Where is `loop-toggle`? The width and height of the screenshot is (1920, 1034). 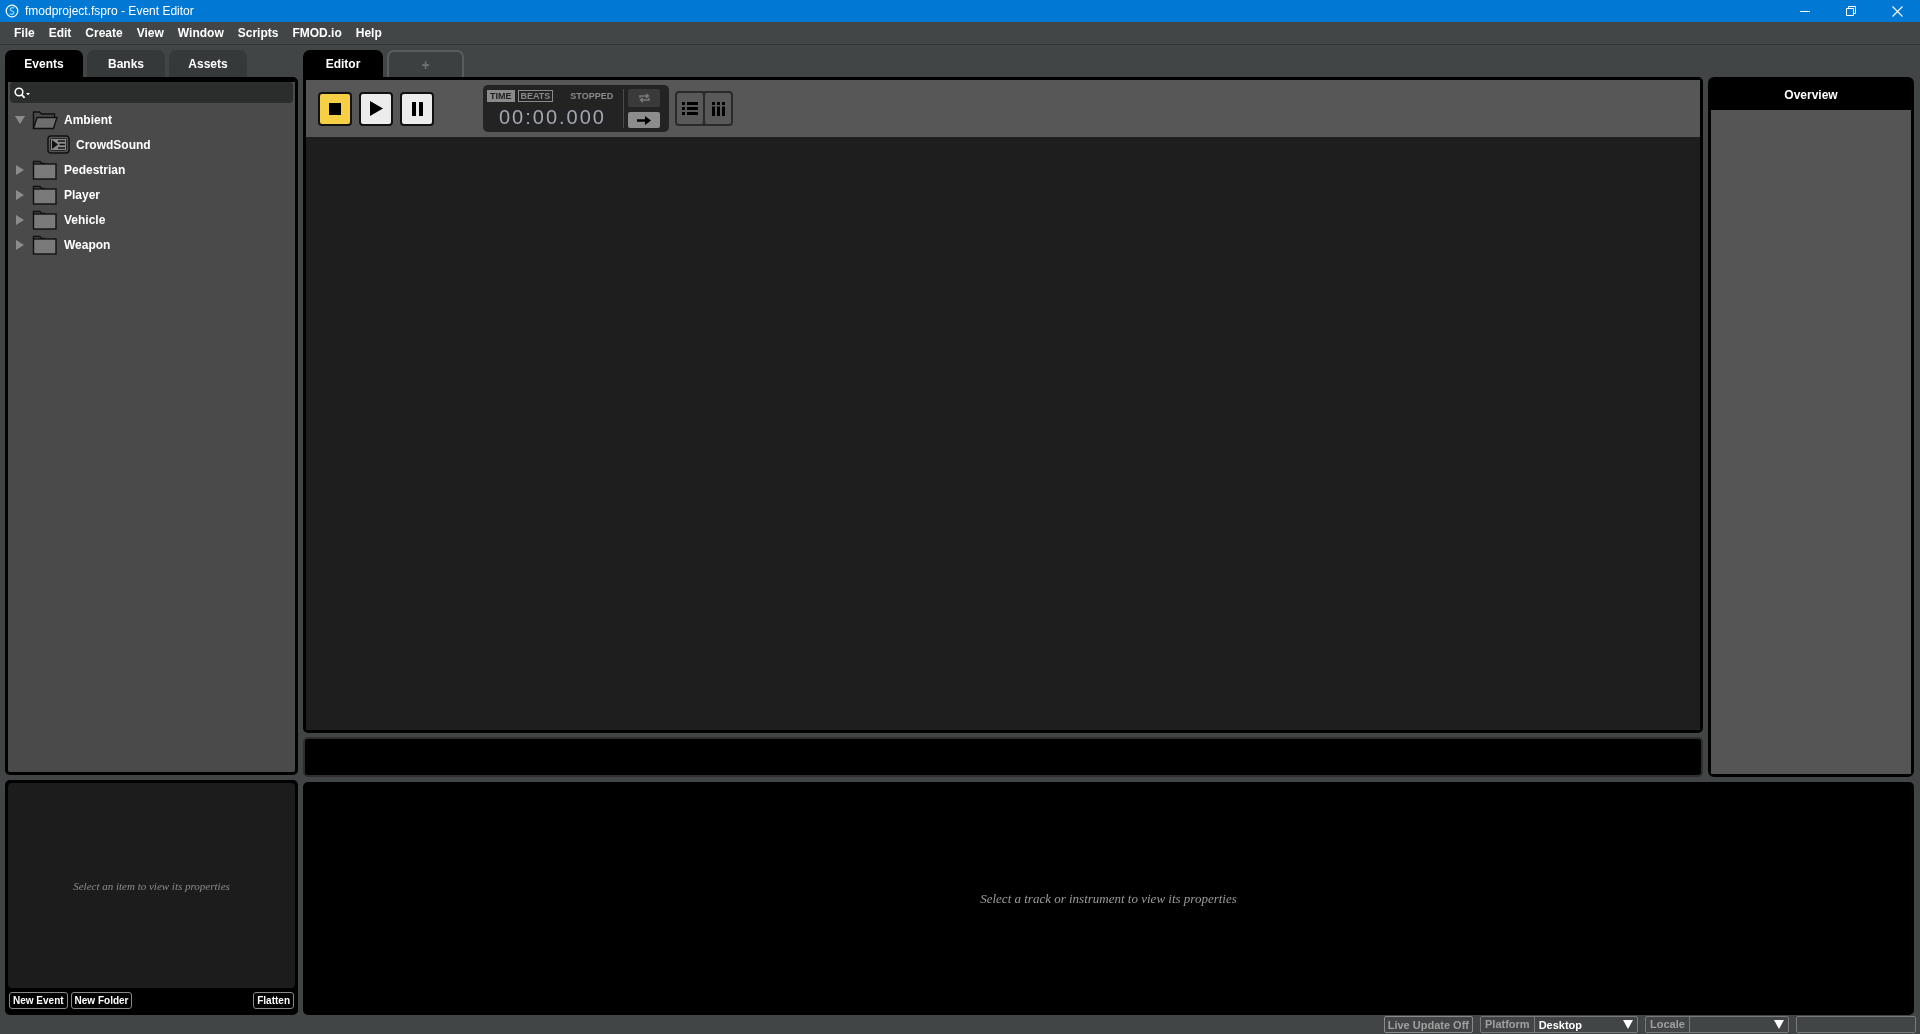
loop-toggle is located at coordinates (644, 98).